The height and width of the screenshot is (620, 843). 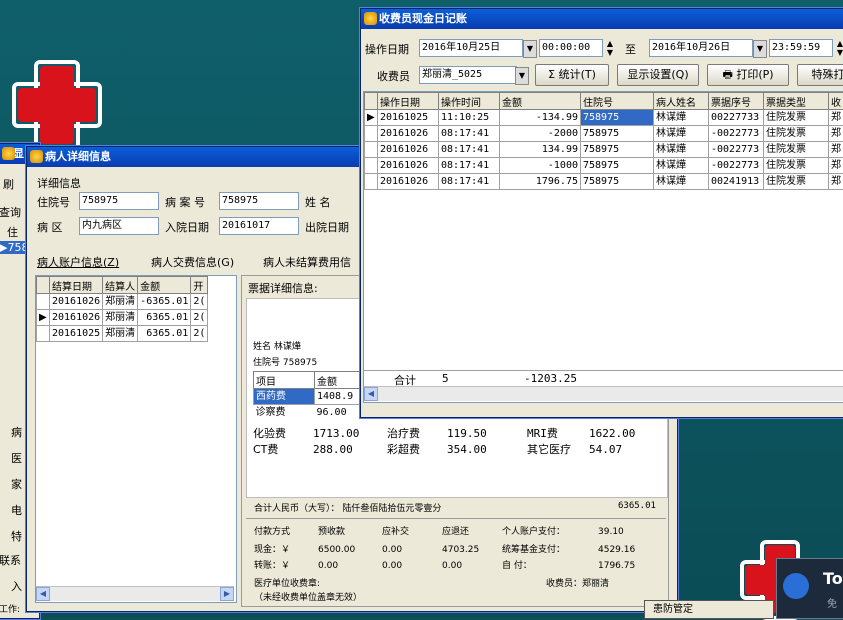 I want to click on list-item: 诊察费 96.00, so click(x=307, y=413).